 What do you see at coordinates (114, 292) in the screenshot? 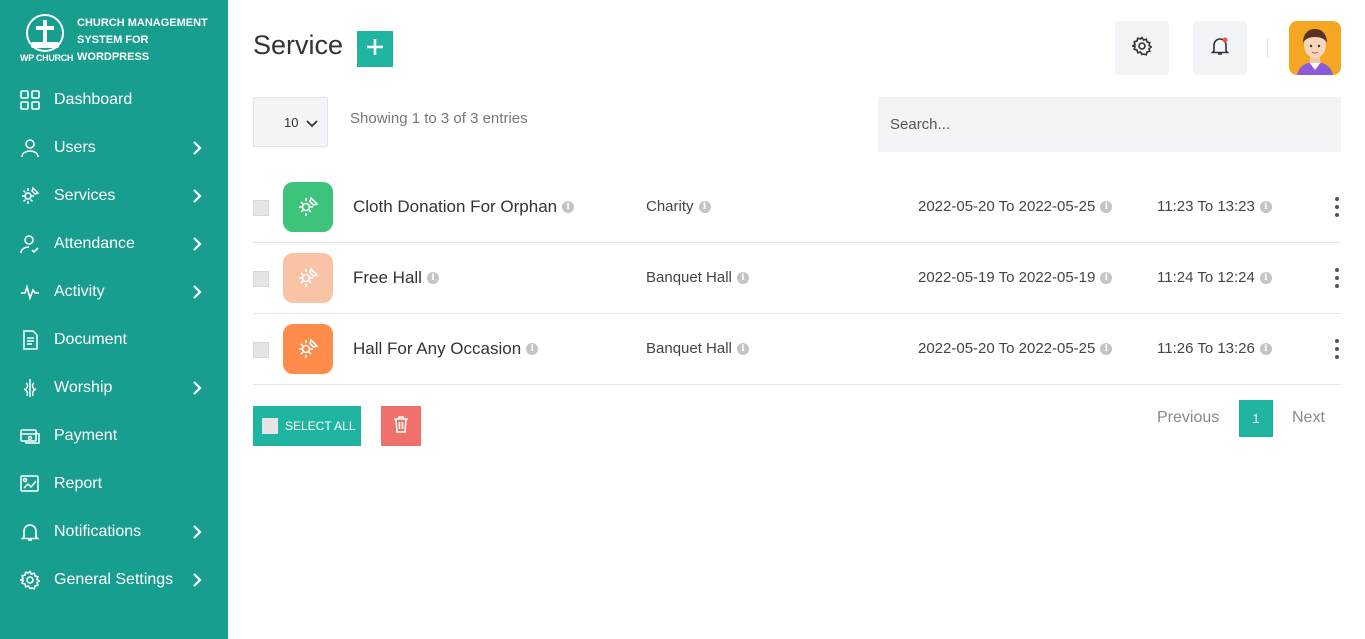
I see `sidebar-item-activity: Activity` at bounding box center [114, 292].